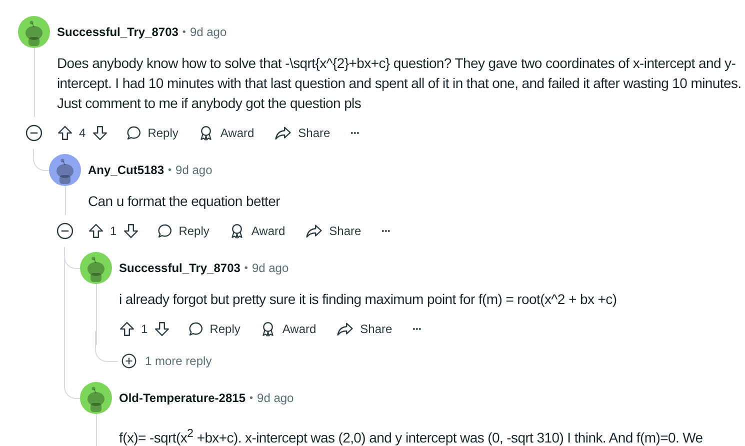  What do you see at coordinates (184, 201) in the screenshot?
I see `comment-text: Can u format the equation better` at bounding box center [184, 201].